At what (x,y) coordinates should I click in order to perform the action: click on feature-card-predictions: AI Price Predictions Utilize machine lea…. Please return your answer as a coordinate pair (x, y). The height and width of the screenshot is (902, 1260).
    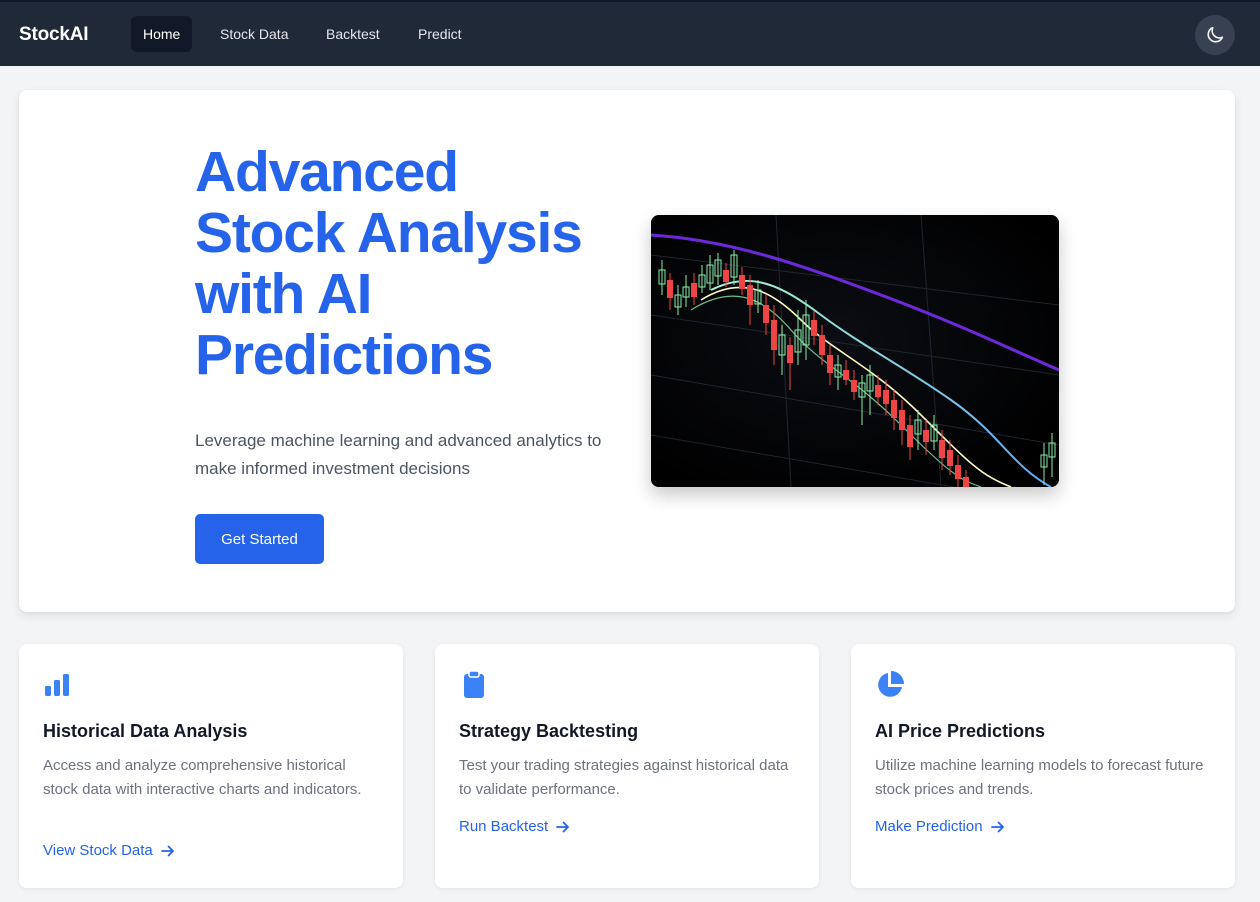
    Looking at the image, I should click on (1043, 766).